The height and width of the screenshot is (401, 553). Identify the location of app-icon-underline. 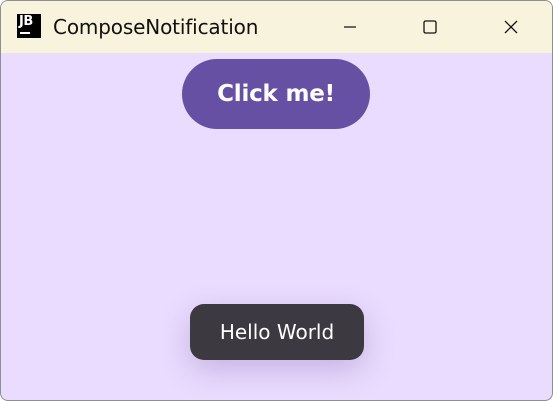
(25, 33).